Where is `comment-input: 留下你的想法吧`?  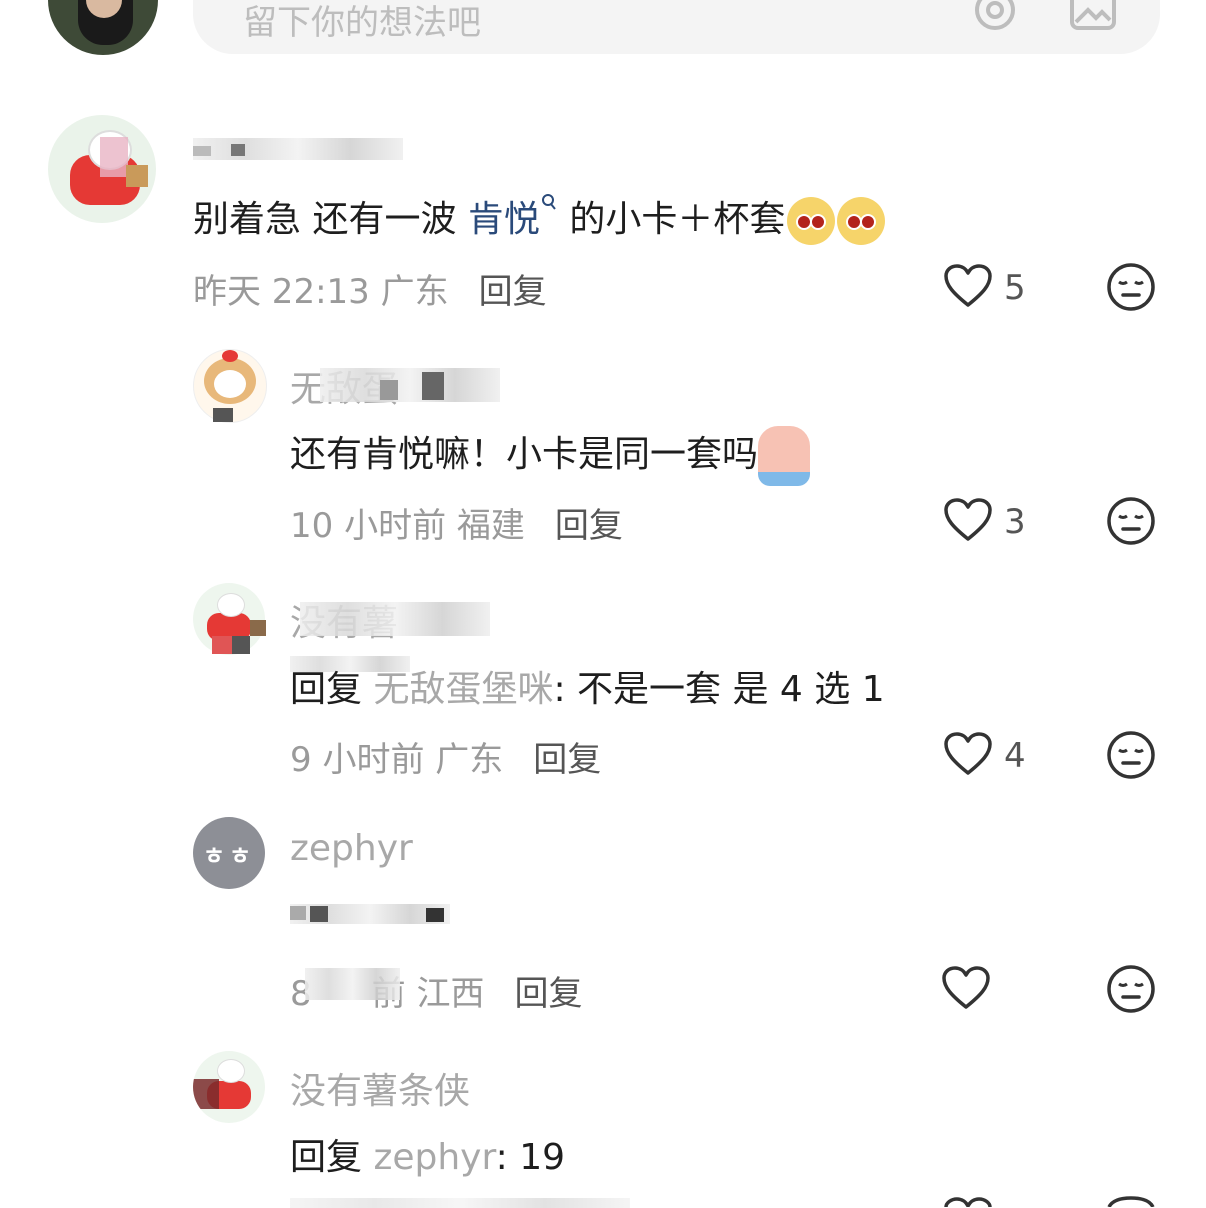 comment-input: 留下你的想法吧 is located at coordinates (676, 27).